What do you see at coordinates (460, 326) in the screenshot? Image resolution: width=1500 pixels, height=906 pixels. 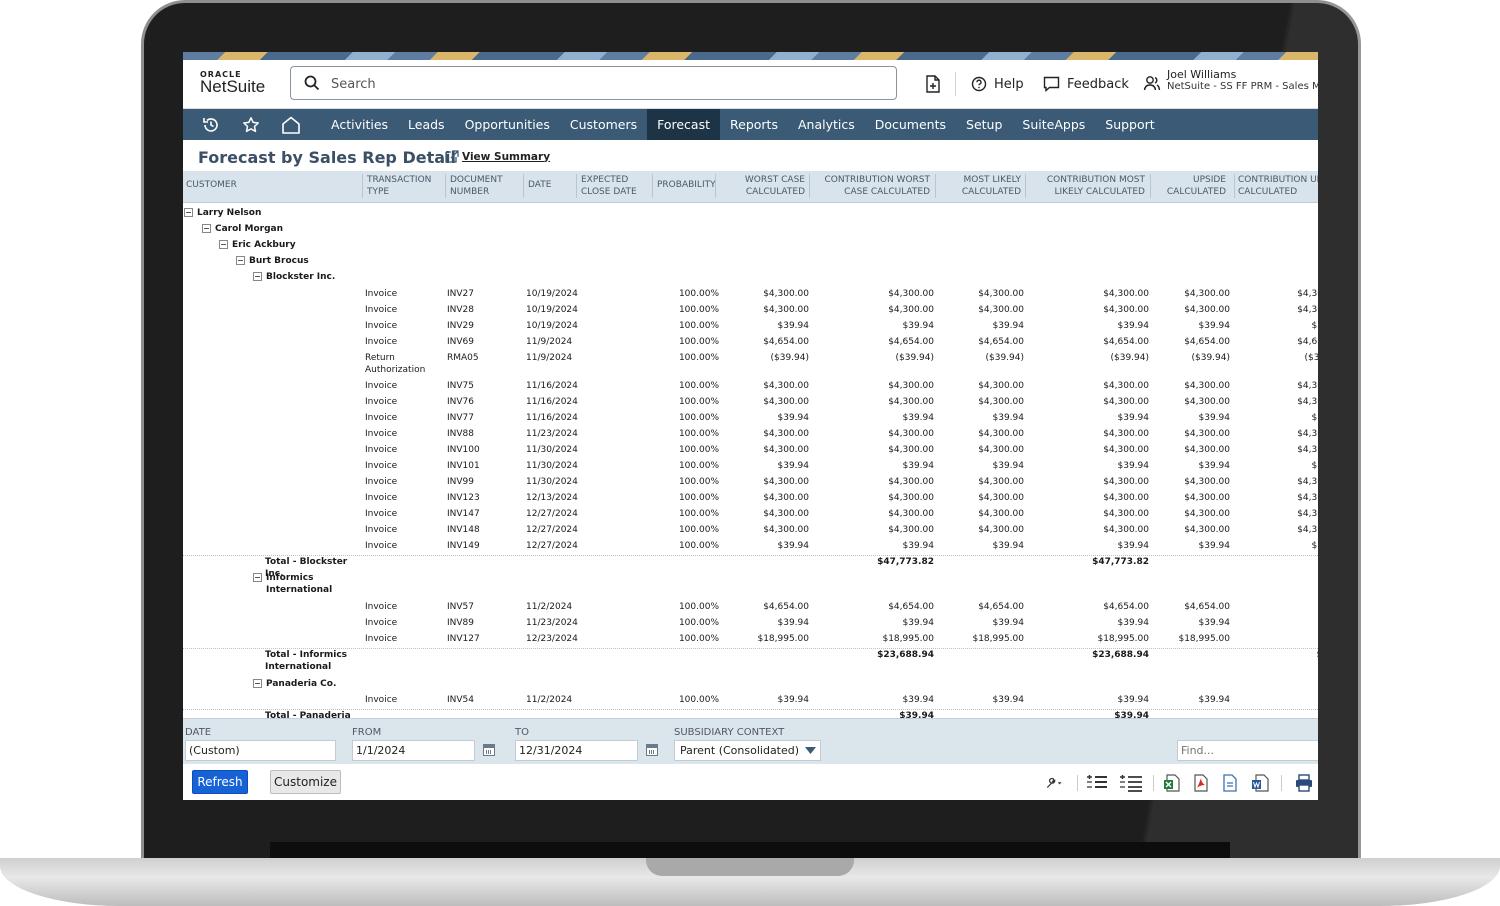 I see `cell-document-number: INV29` at bounding box center [460, 326].